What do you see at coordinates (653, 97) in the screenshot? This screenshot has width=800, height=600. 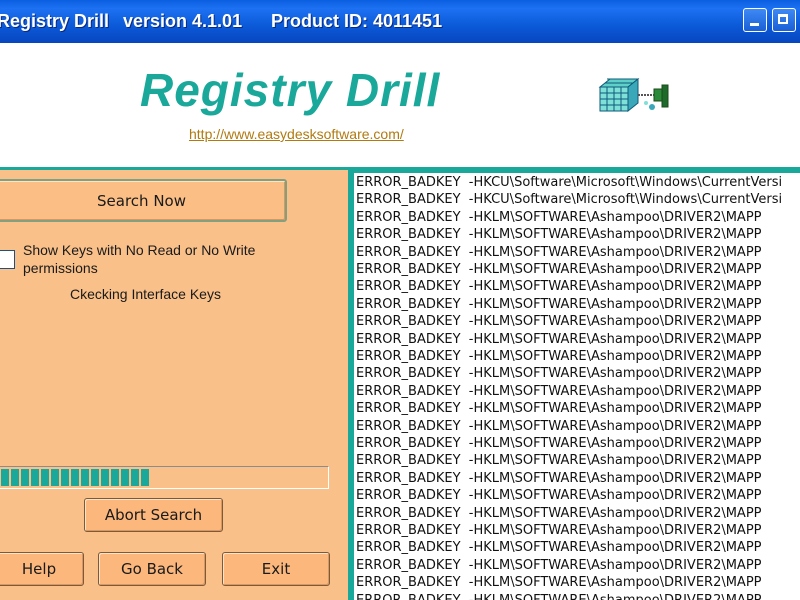 I see `logo-drill` at bounding box center [653, 97].